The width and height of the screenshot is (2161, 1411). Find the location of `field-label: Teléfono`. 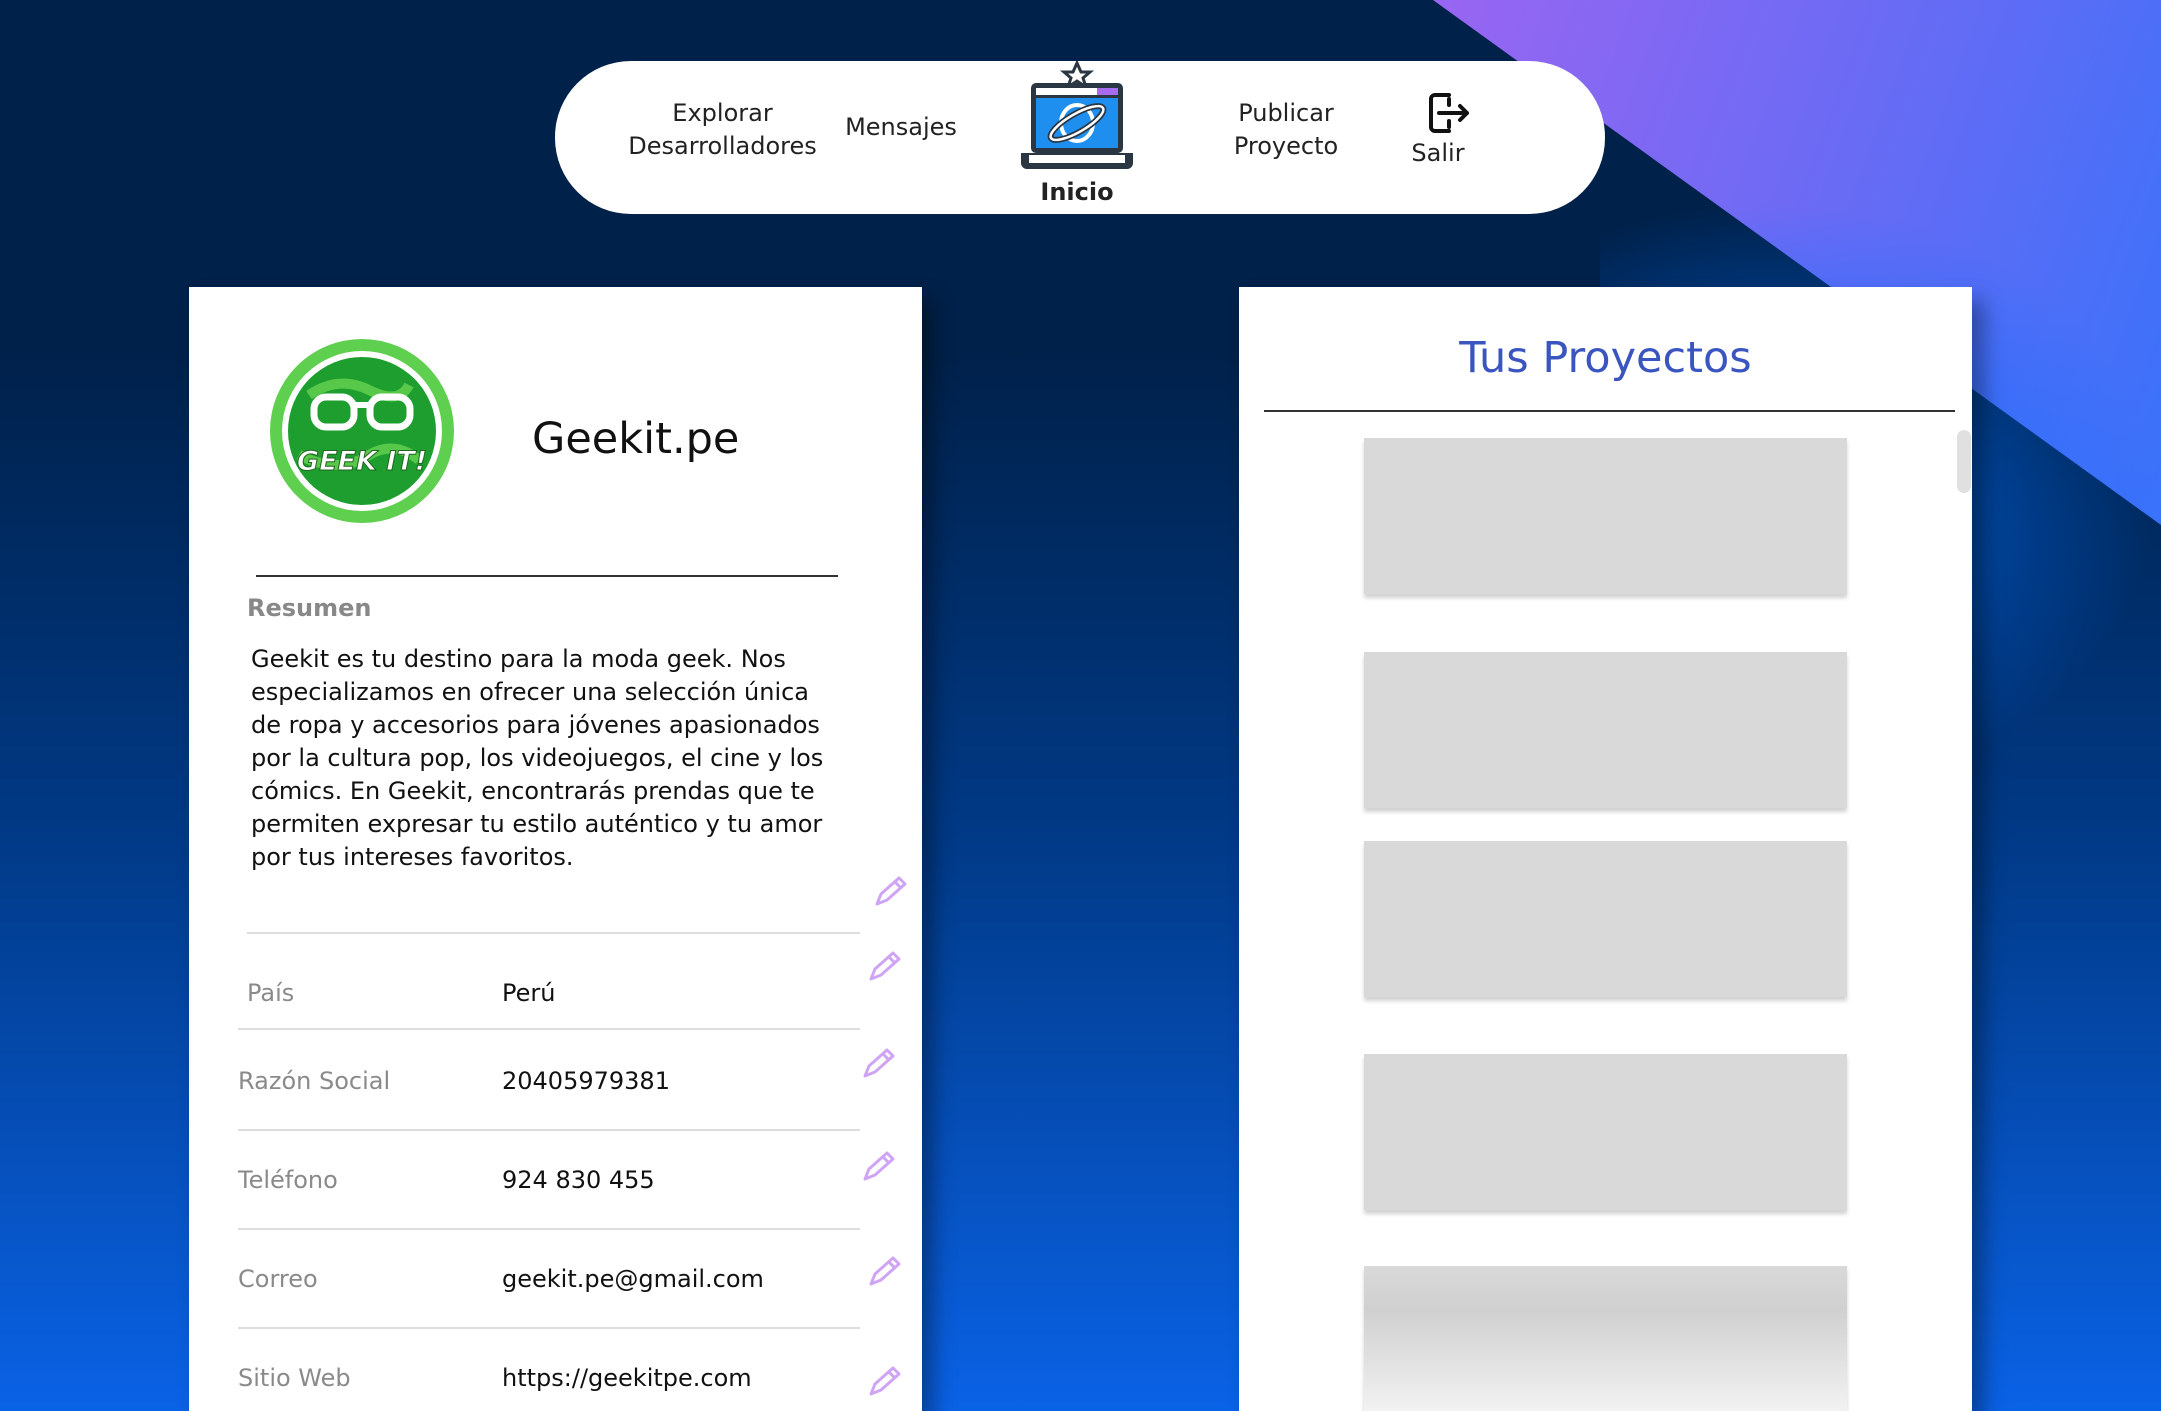

field-label: Teléfono is located at coordinates (288, 1180).